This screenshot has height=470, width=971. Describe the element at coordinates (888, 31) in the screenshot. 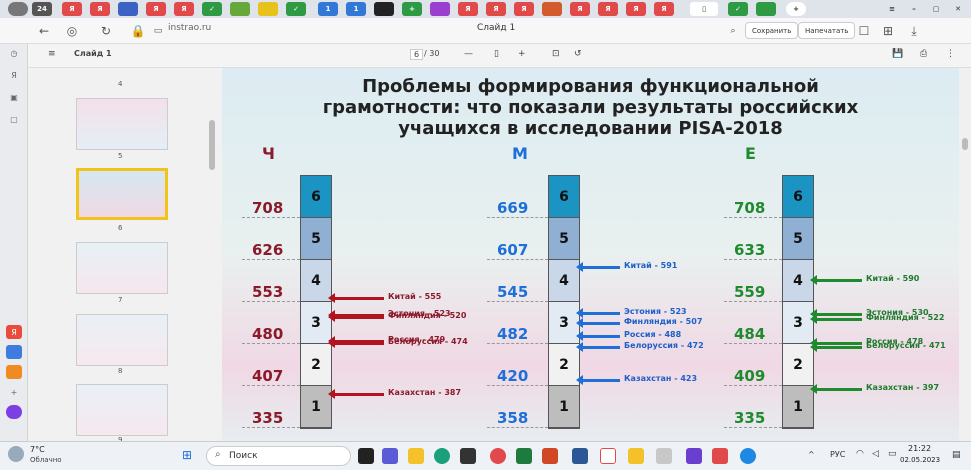

I see `extensions-icon: ⊞` at that location.